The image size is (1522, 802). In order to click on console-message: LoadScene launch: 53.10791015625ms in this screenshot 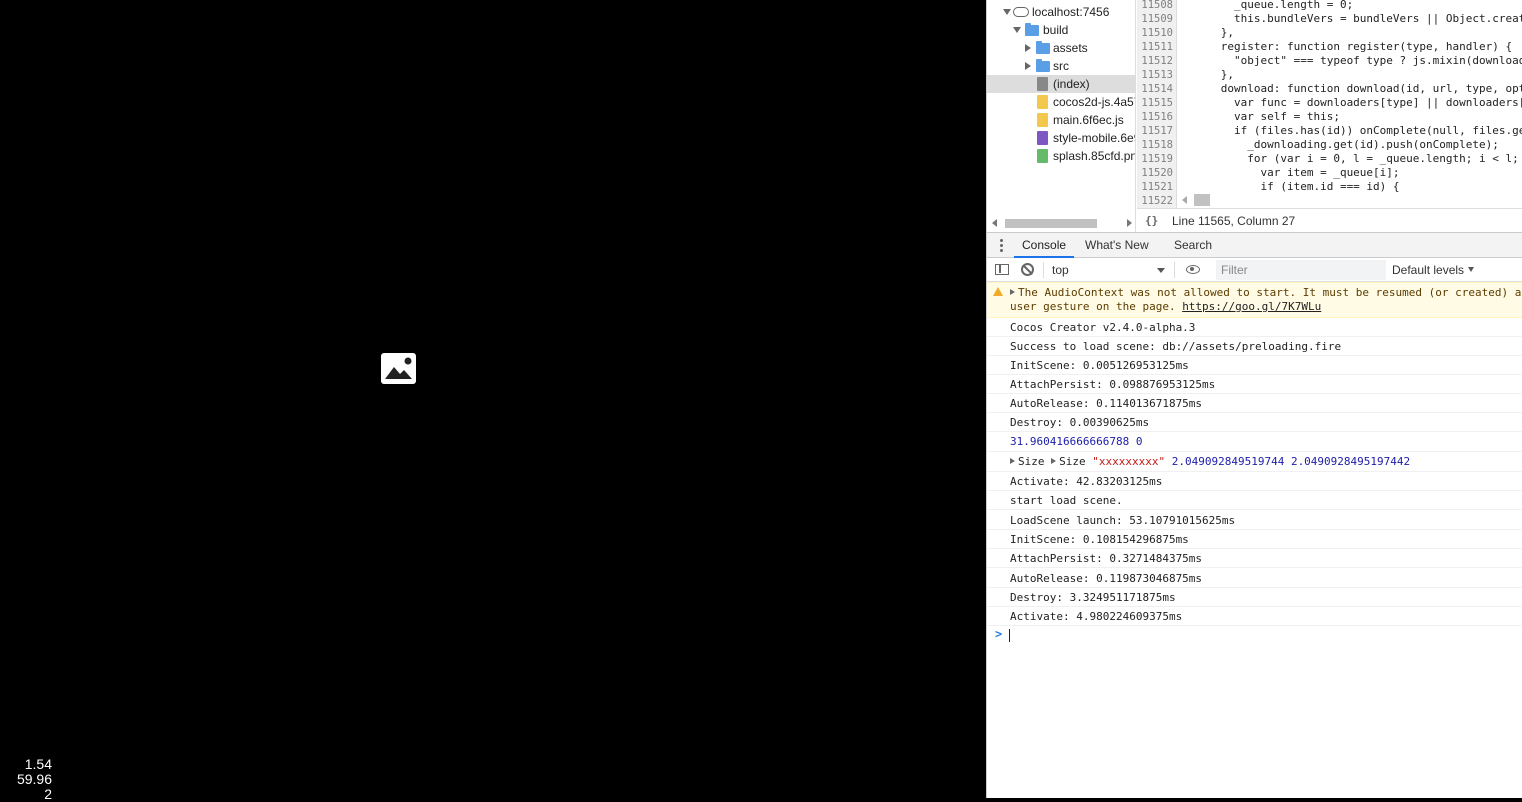, I will do `click(1254, 520)`.